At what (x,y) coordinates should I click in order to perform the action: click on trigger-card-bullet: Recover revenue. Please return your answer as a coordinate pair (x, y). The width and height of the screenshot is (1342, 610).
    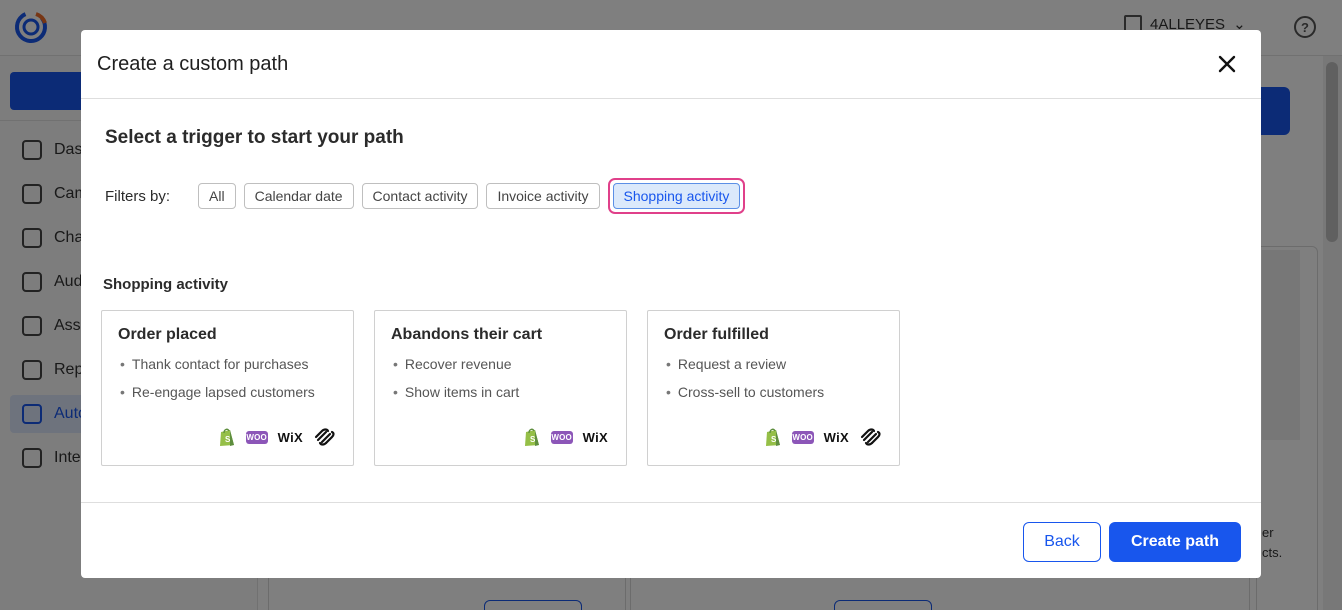
    Looking at the image, I should click on (456, 369).